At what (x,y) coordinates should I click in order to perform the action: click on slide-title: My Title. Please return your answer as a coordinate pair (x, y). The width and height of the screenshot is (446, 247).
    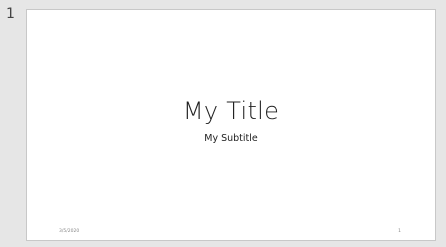
    Looking at the image, I should click on (231, 111).